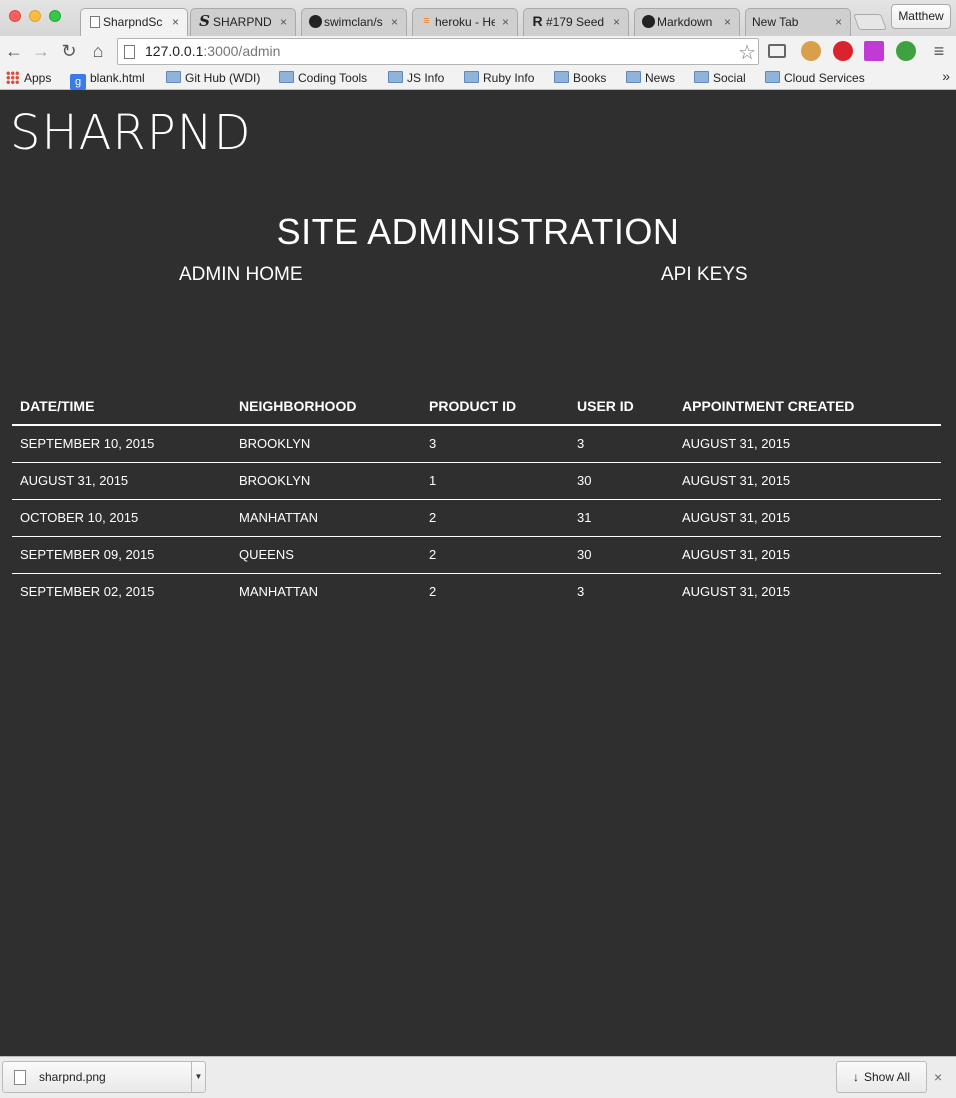  What do you see at coordinates (87, 592) in the screenshot?
I see `cell-date-time: SEPTEMBER 02, 2015` at bounding box center [87, 592].